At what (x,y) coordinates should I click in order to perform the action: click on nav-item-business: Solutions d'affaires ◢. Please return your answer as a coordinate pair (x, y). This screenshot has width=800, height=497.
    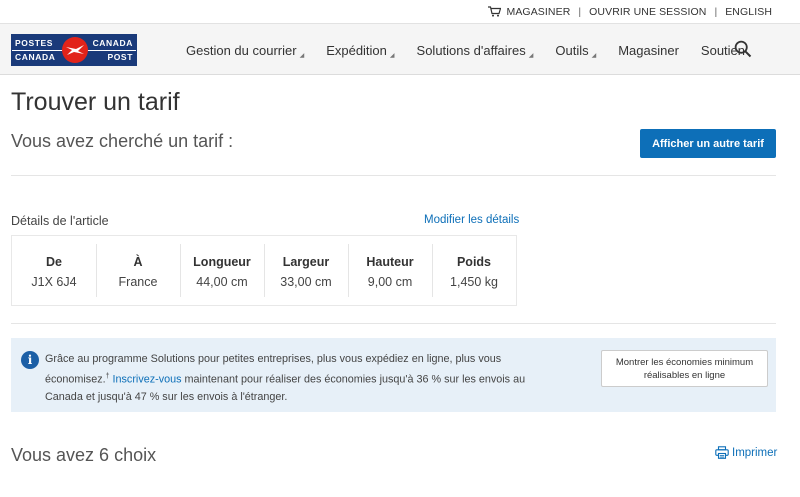
    Looking at the image, I should click on (475, 50).